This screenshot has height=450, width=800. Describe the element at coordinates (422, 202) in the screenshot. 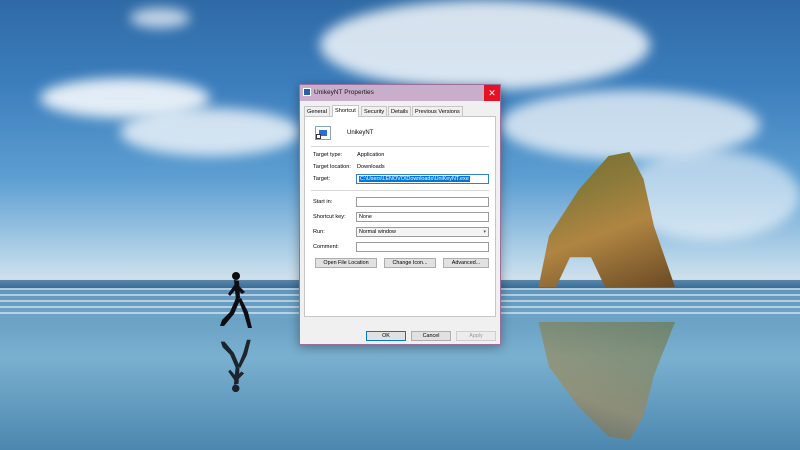

I see `start-in-input` at that location.